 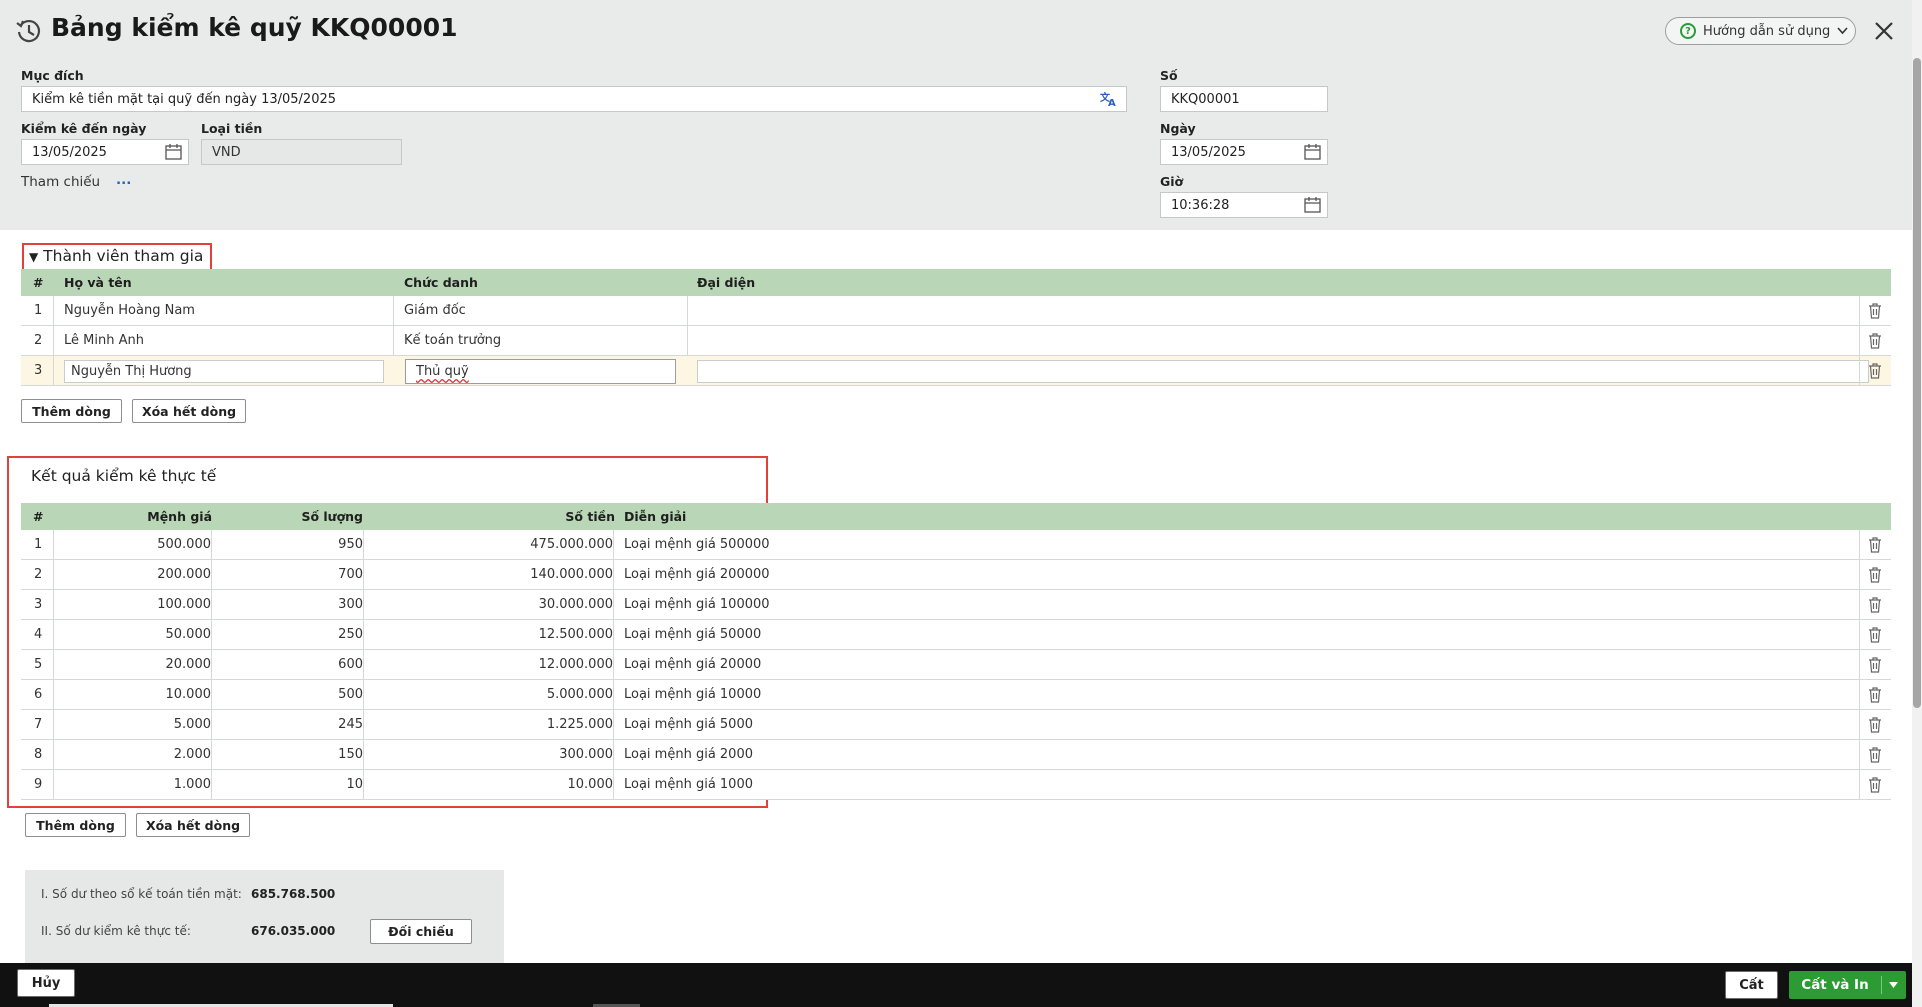 I want to click on quantity-cell: 700, so click(x=350, y=575).